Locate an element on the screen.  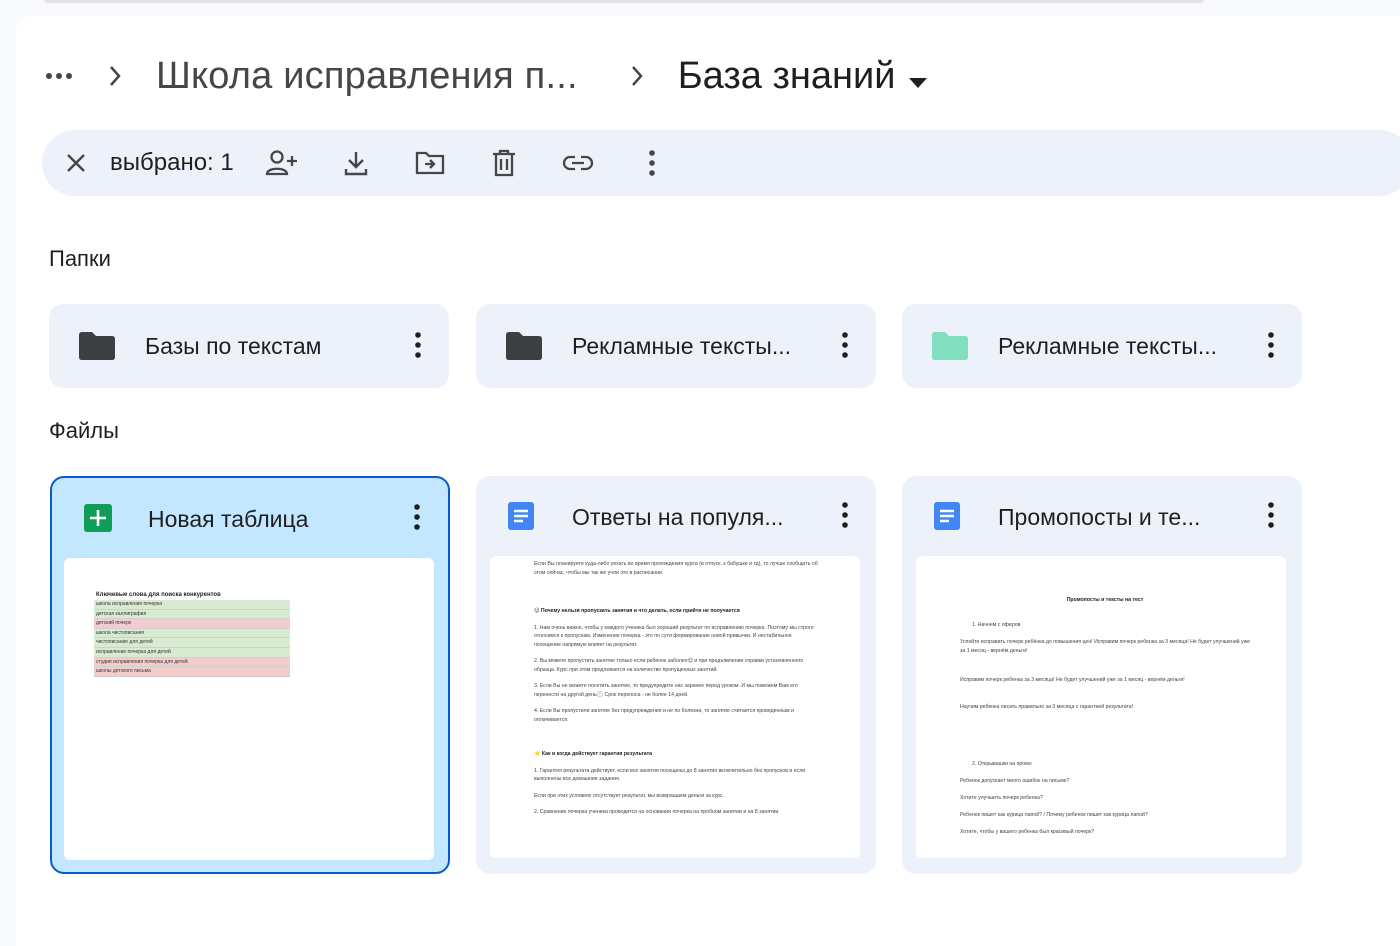
breadcrumb-current-label: База знаний is located at coordinates (786, 75).